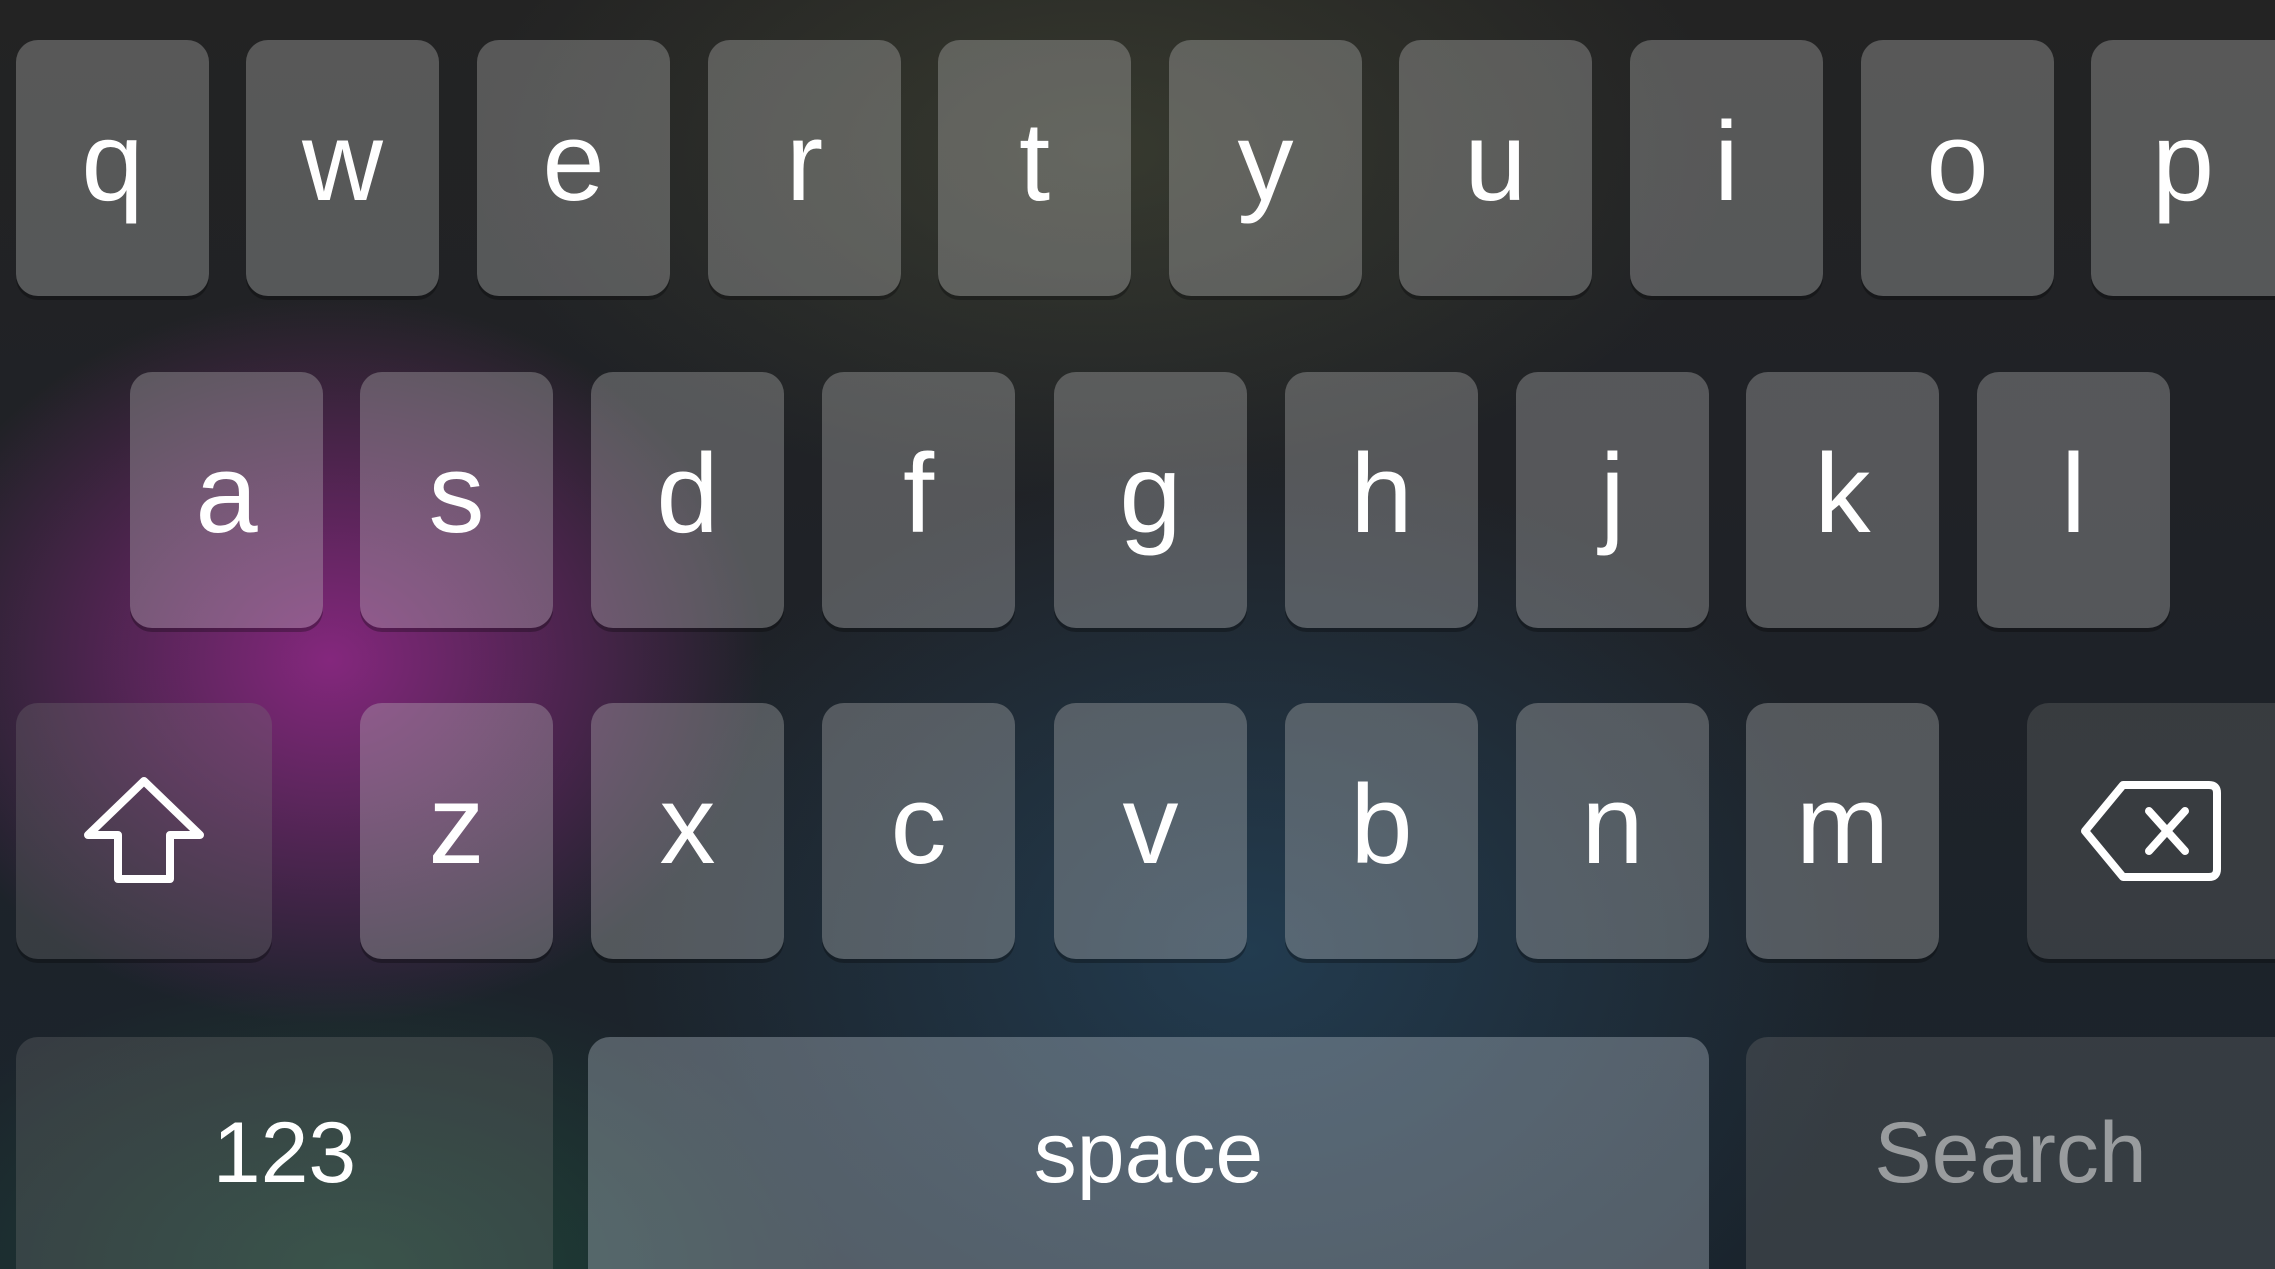 This screenshot has width=2275, height=1269. I want to click on delete-key, so click(2151, 831).